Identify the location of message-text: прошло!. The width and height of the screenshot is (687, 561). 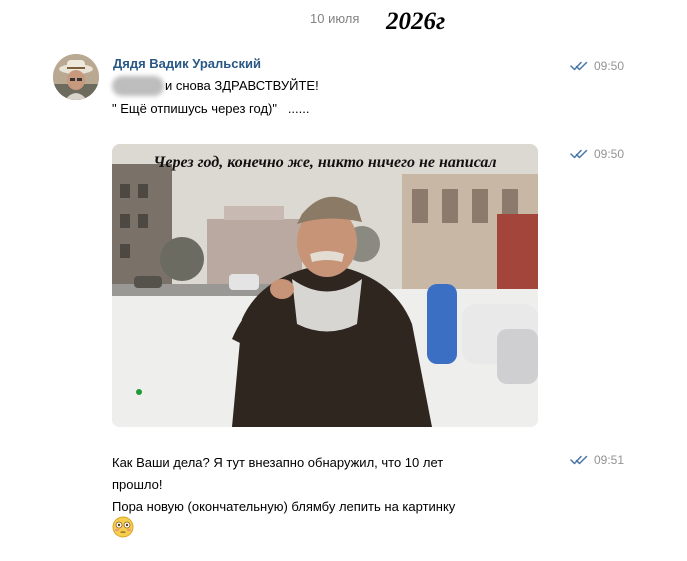
(137, 484).